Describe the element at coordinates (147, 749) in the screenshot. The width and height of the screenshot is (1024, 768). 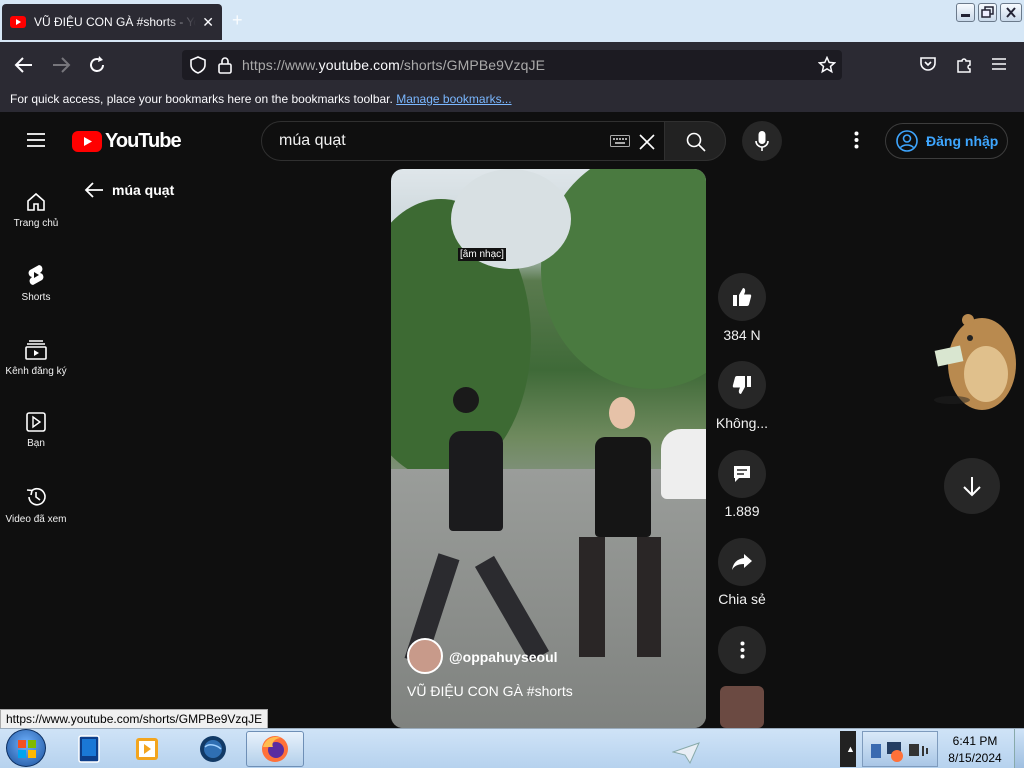
I see `taskbar-media-player-icon` at that location.